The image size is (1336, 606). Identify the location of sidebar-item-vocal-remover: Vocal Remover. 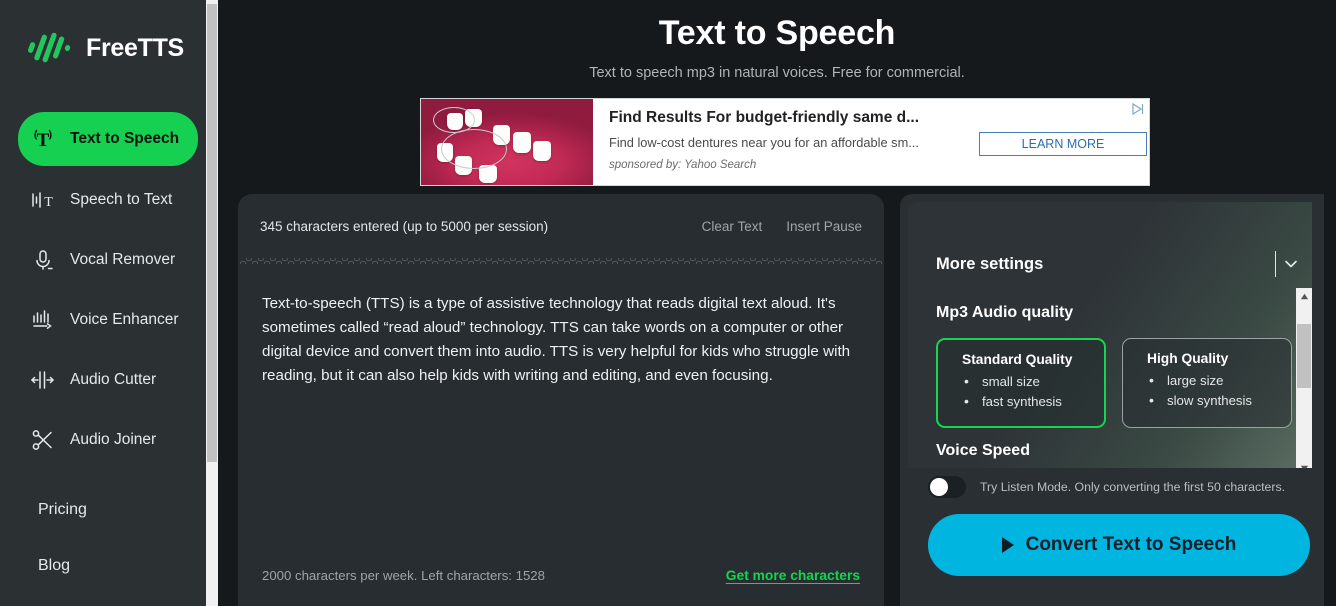
(109, 260).